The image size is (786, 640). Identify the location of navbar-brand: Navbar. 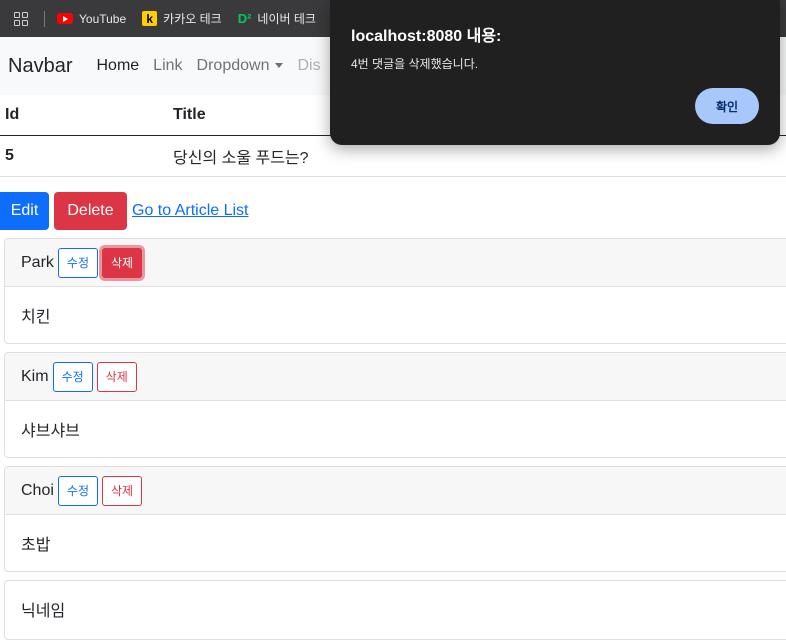
(40, 66).